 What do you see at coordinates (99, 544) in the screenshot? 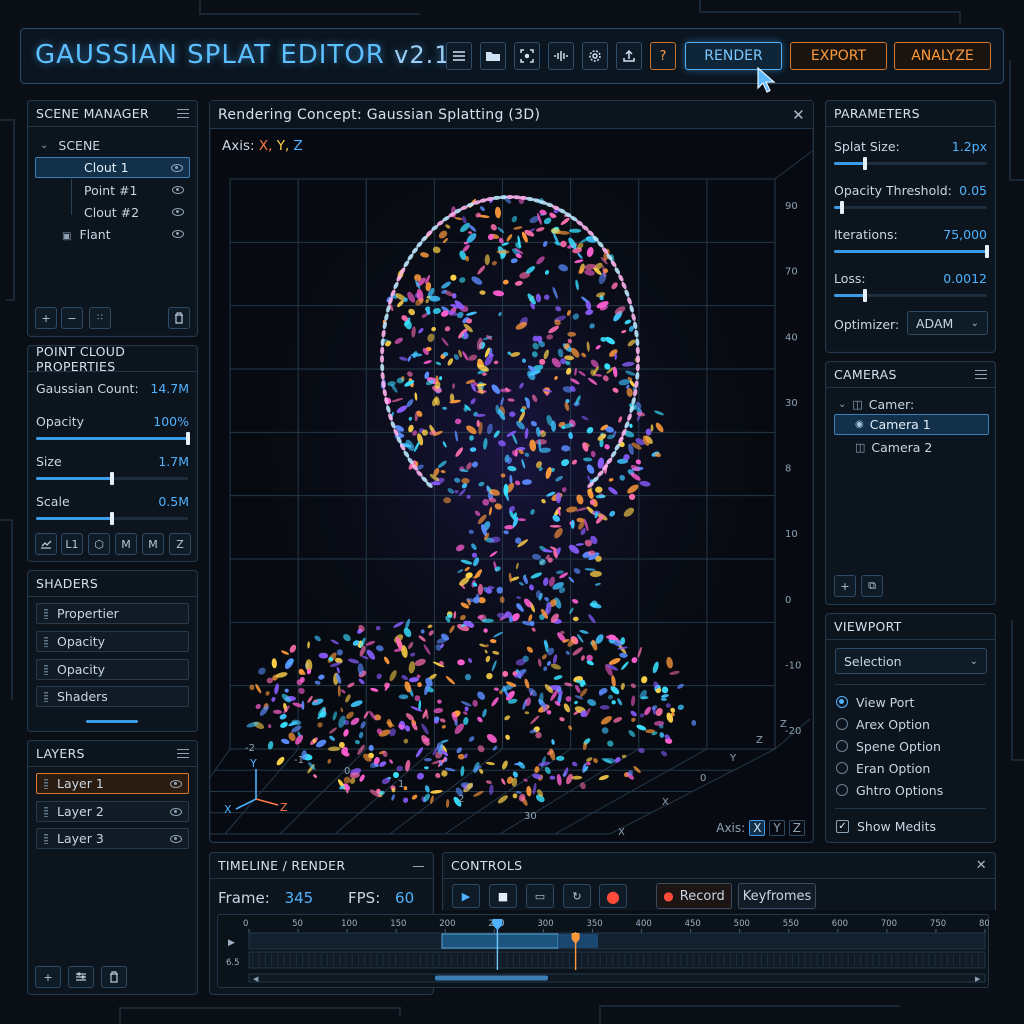
I see `cube-icon: ⬡` at bounding box center [99, 544].